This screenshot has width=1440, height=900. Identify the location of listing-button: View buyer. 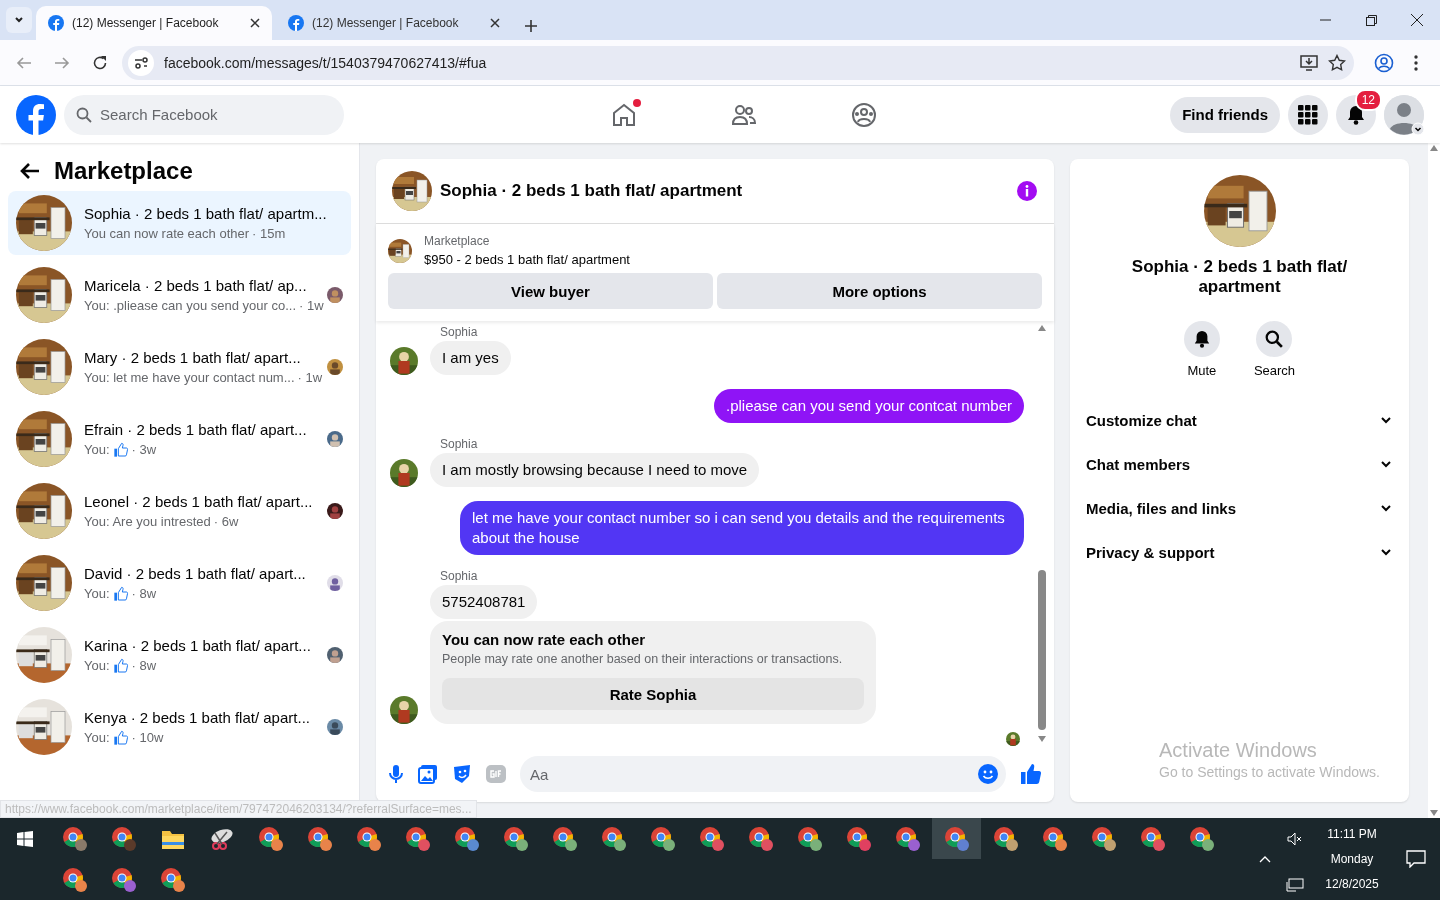
(550, 291).